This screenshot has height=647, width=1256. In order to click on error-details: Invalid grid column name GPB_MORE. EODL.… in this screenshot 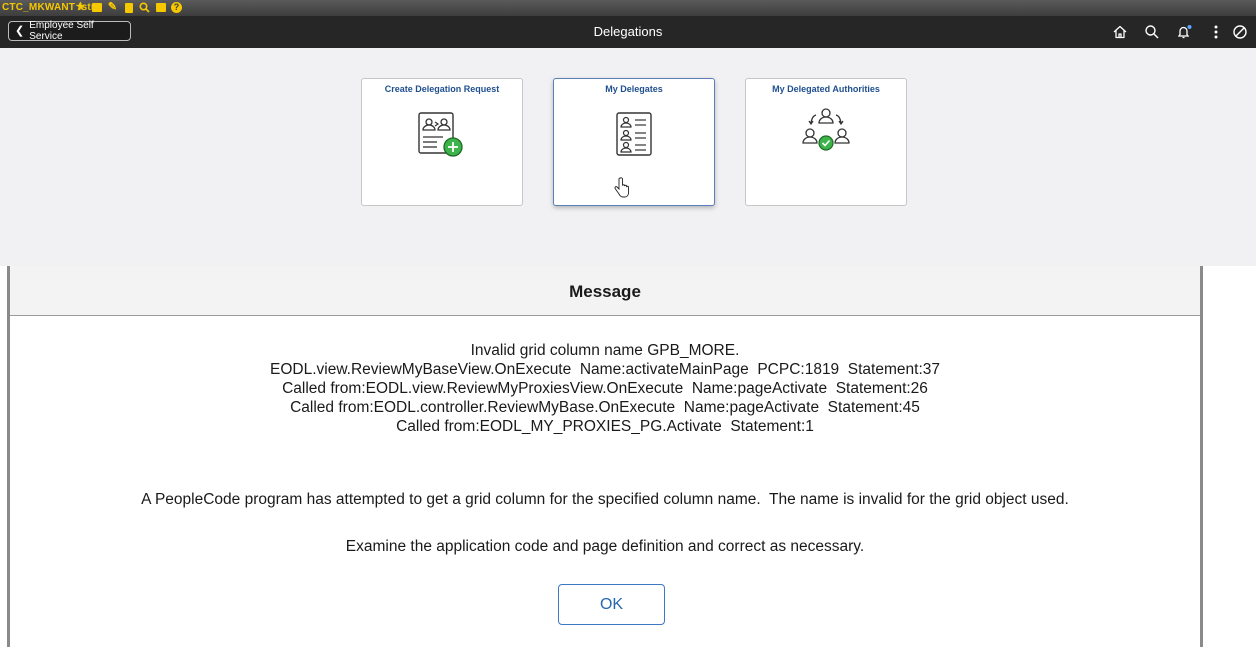, I will do `click(605, 388)`.